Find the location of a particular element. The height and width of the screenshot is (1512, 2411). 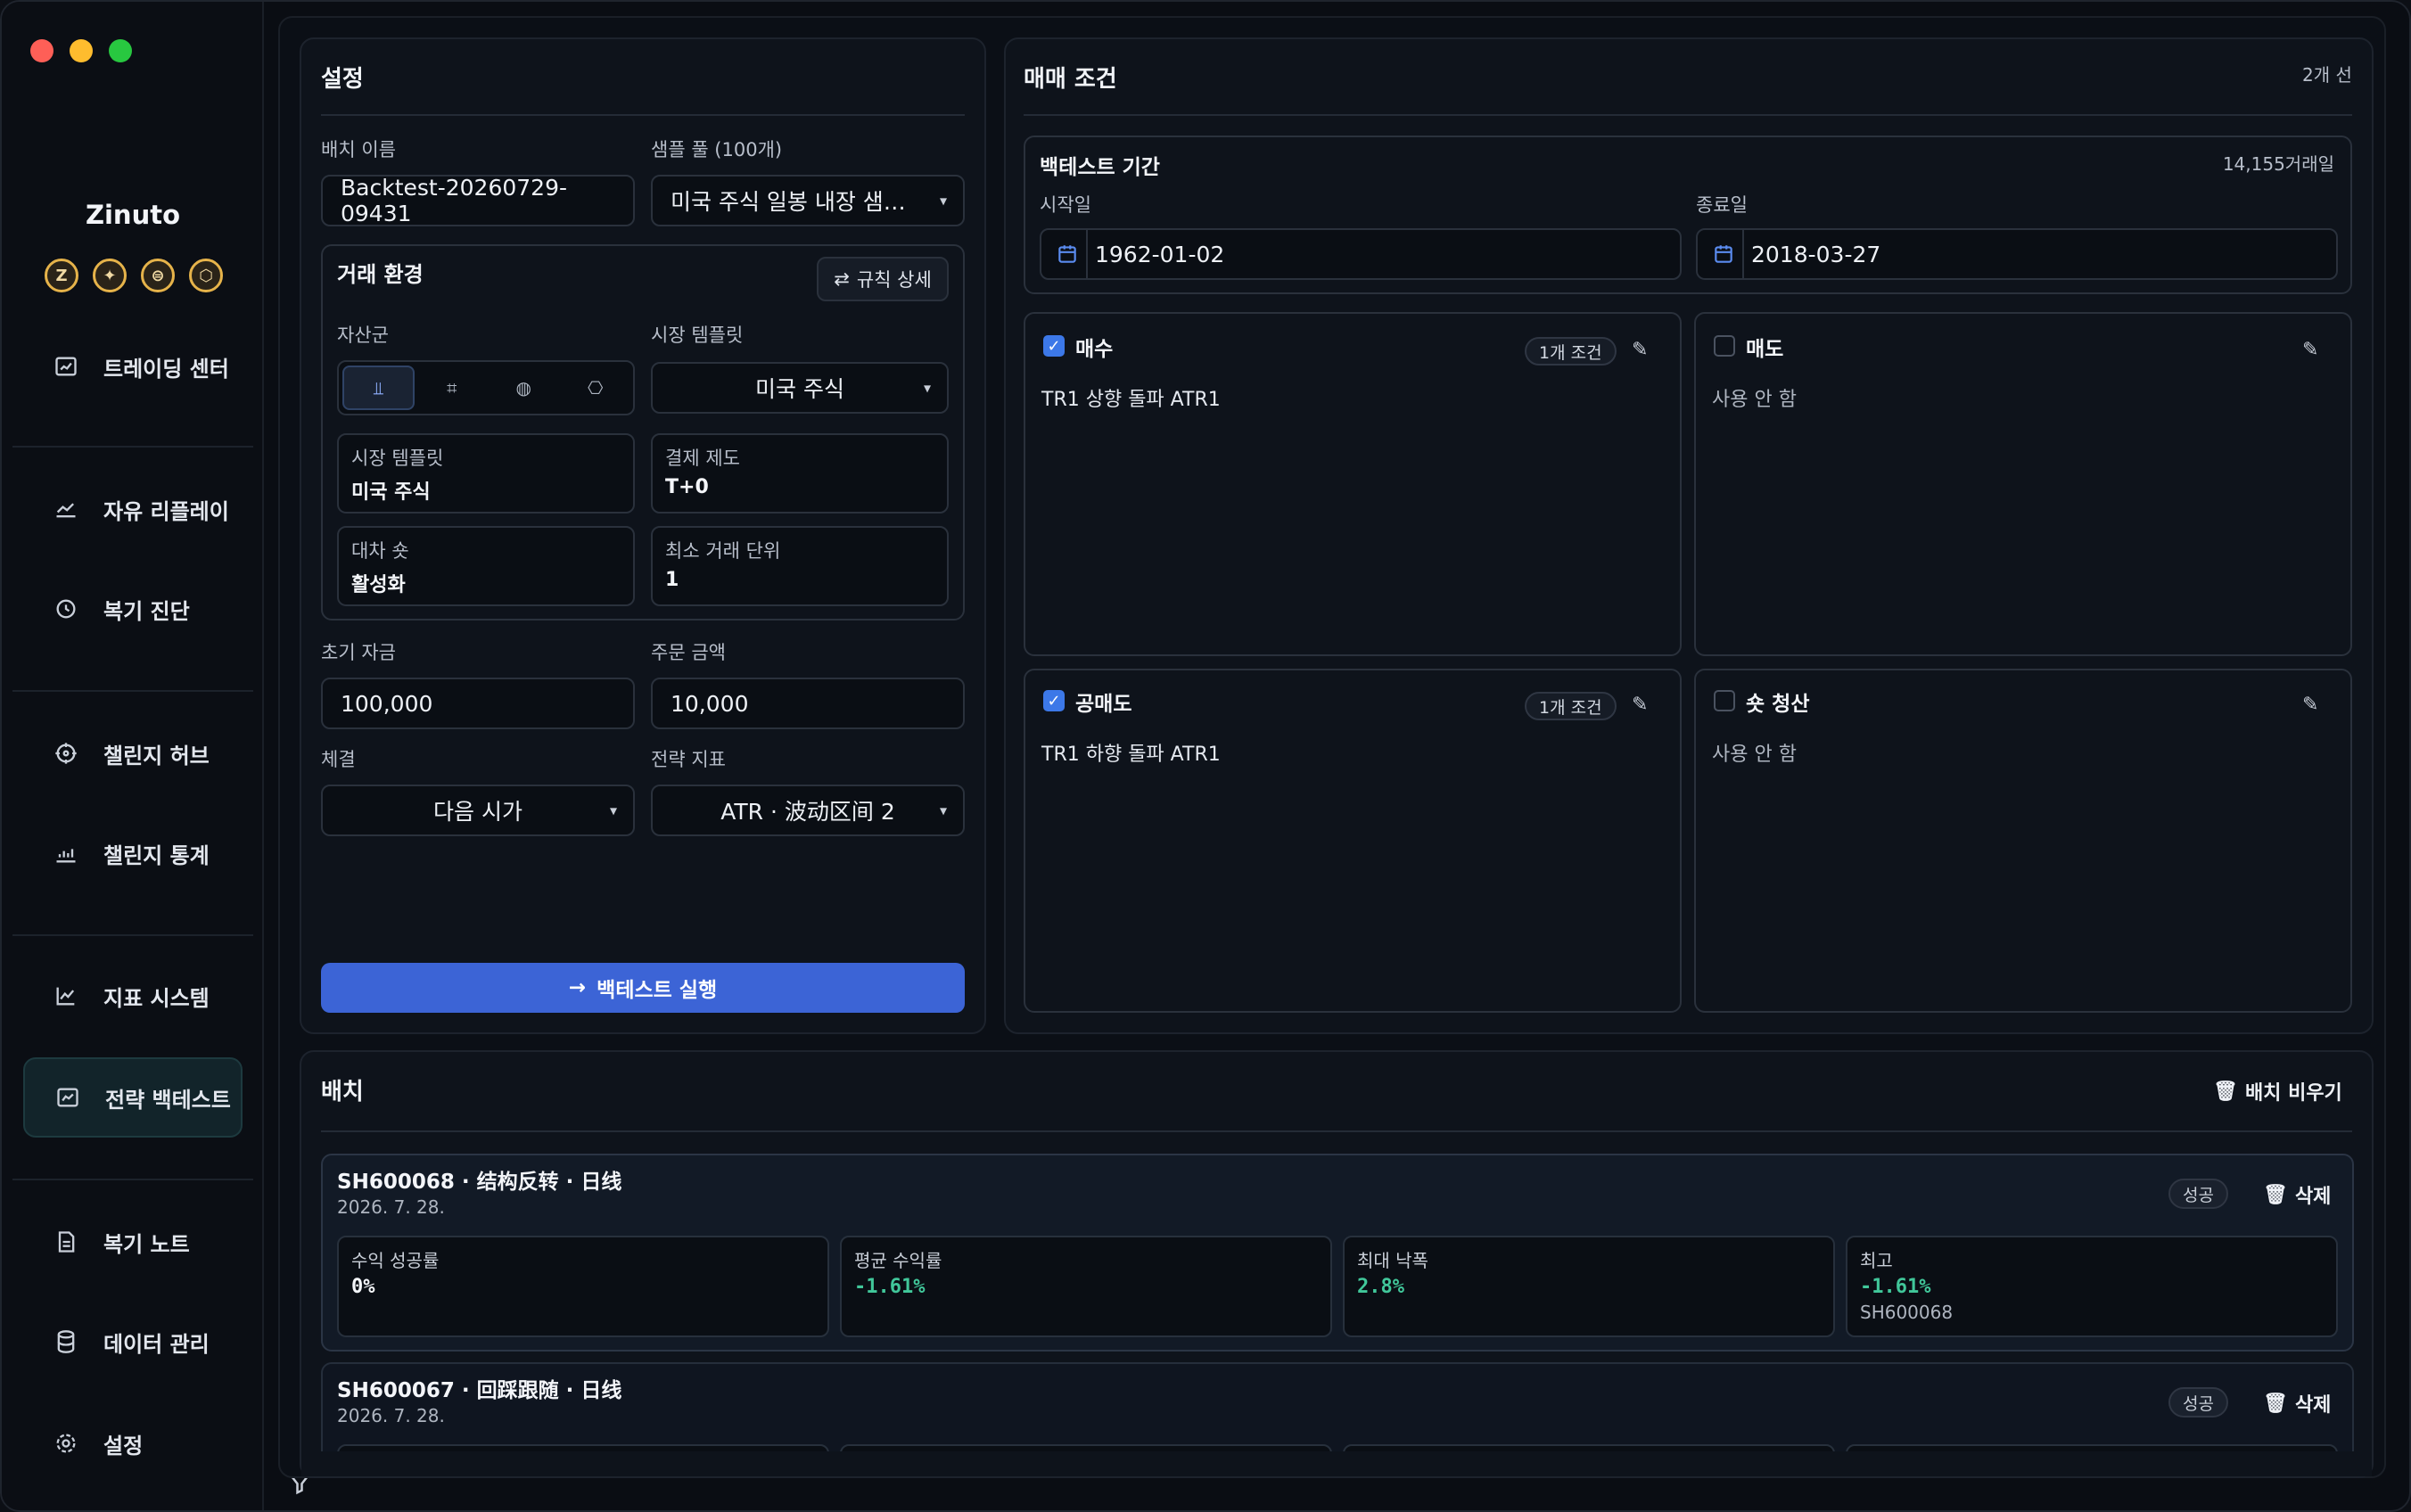

end-date-value: 2018-03-27 is located at coordinates (1816, 254).